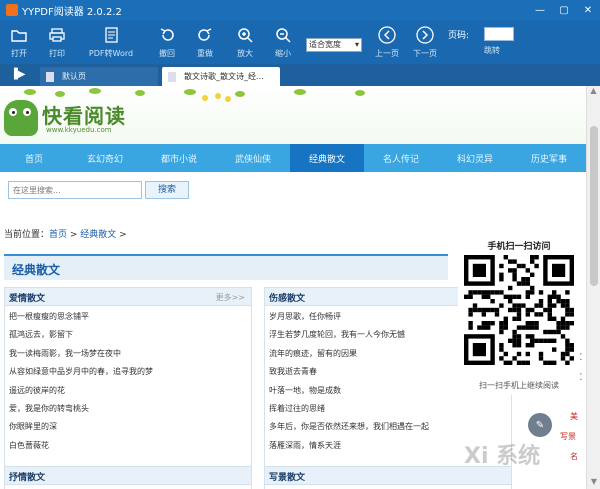 The height and width of the screenshot is (489, 600). Describe the element at coordinates (98, 235) in the screenshot. I see `breadcrumb-current: 经典散文` at that location.